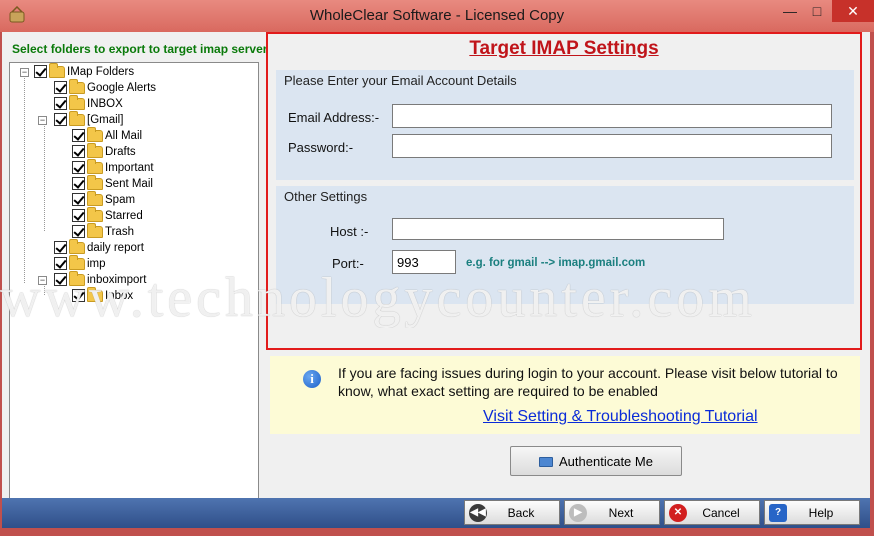 The image size is (874, 536). What do you see at coordinates (564, 48) in the screenshot?
I see `target-settings-title: Target IMAP Settings` at bounding box center [564, 48].